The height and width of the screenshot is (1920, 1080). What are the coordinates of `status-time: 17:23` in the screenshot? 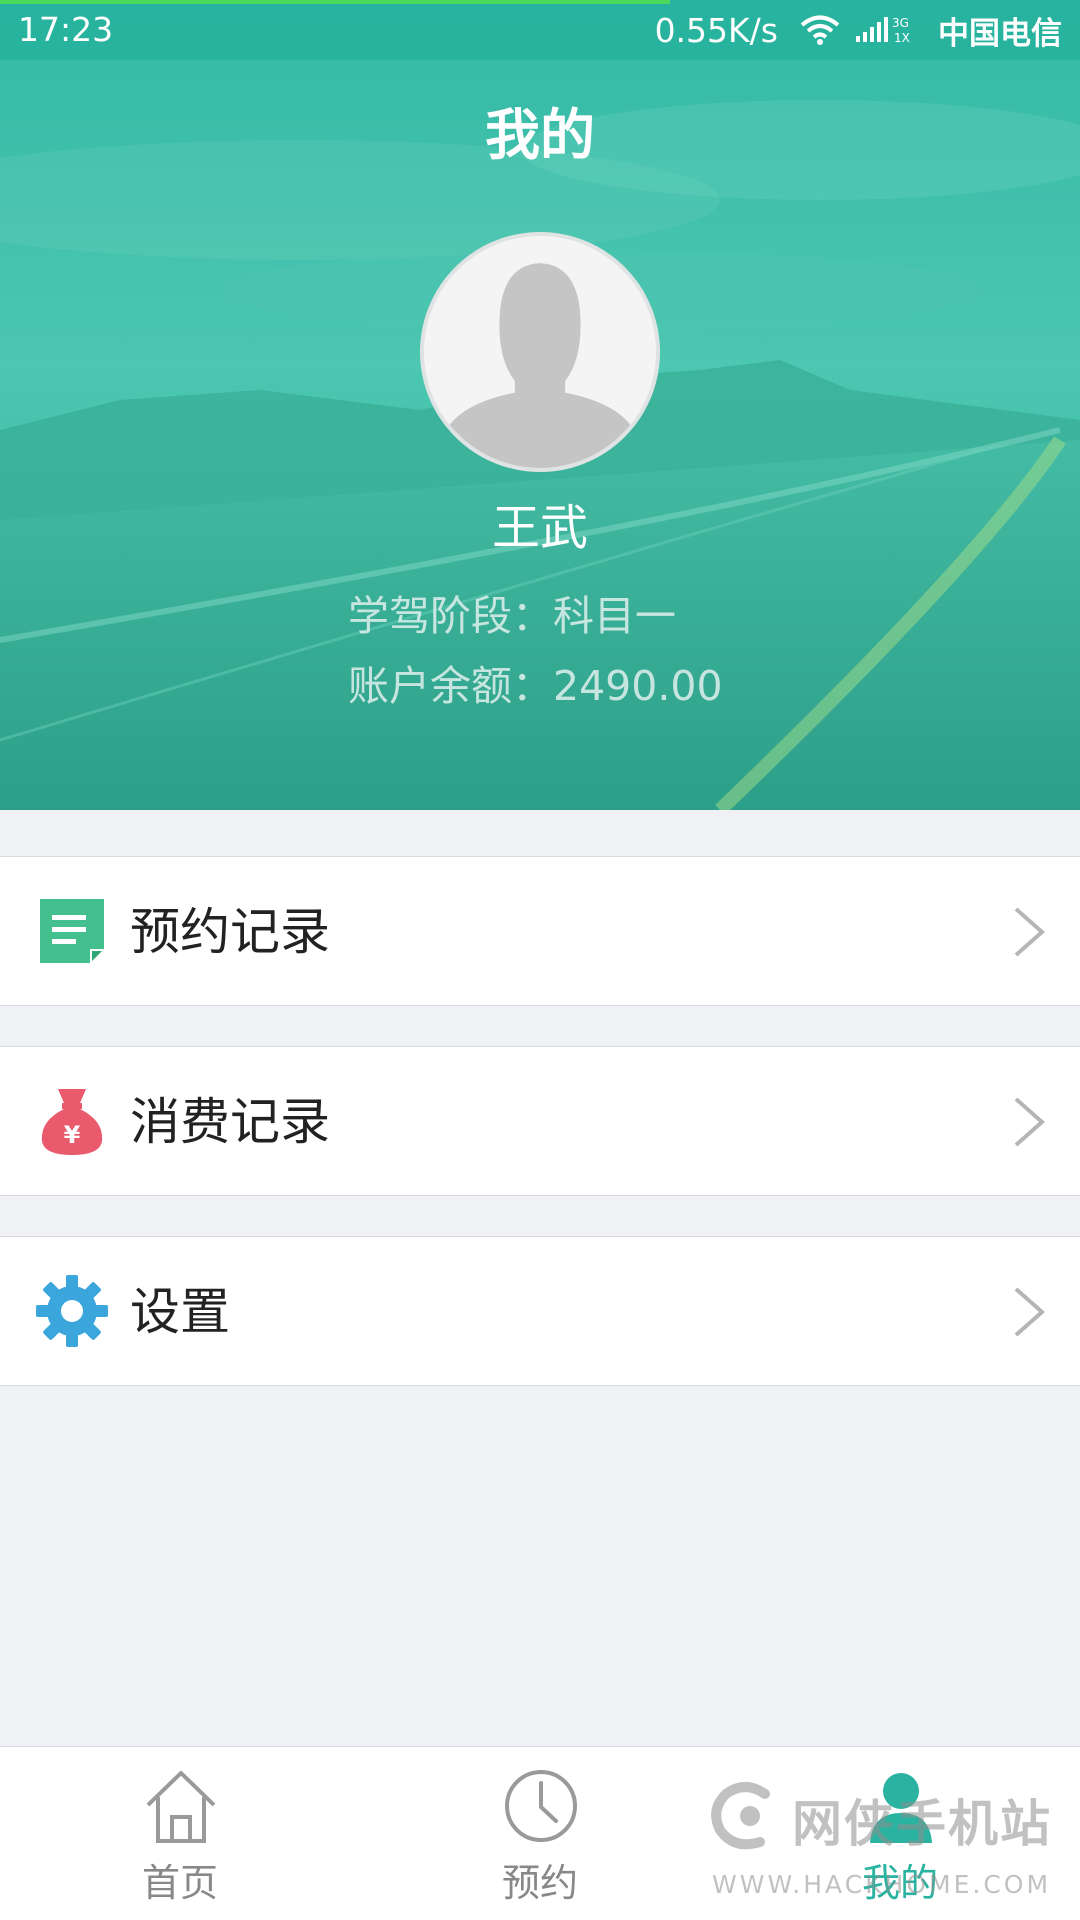 It's located at (66, 29).